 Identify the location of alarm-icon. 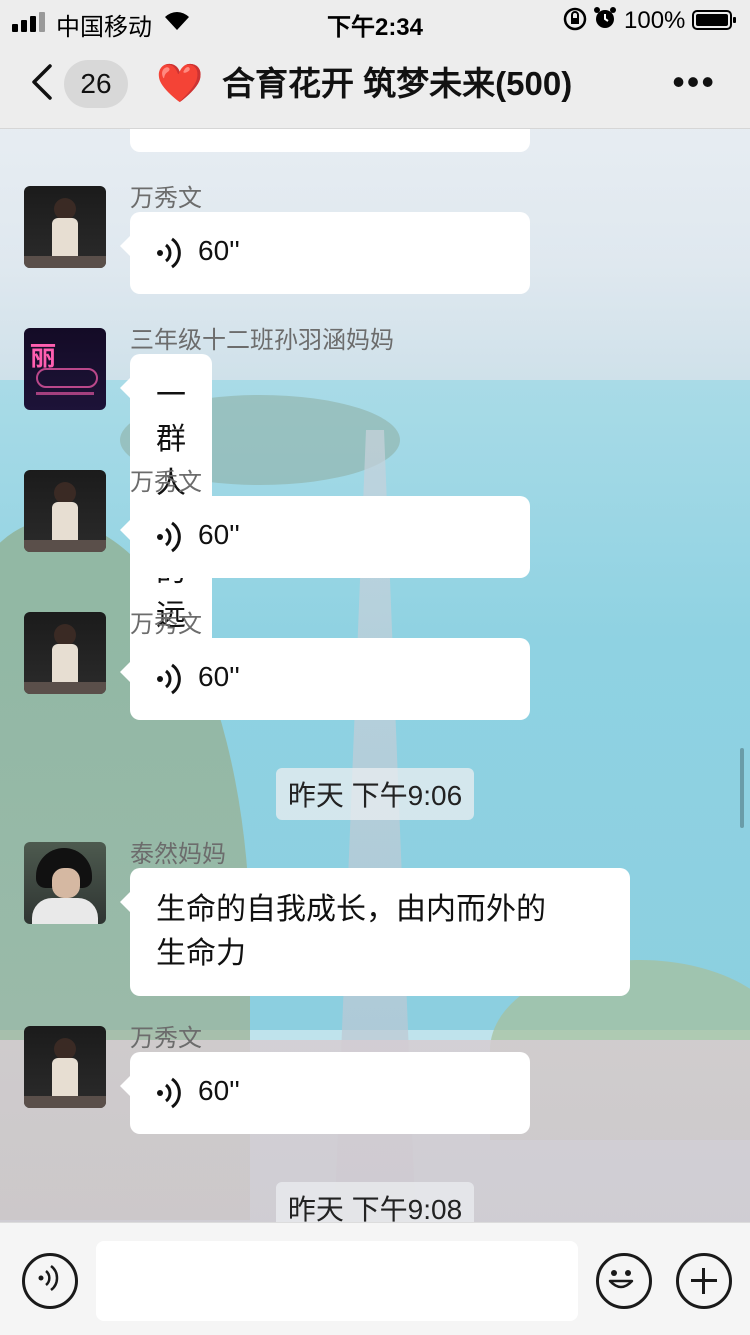
(605, 21).